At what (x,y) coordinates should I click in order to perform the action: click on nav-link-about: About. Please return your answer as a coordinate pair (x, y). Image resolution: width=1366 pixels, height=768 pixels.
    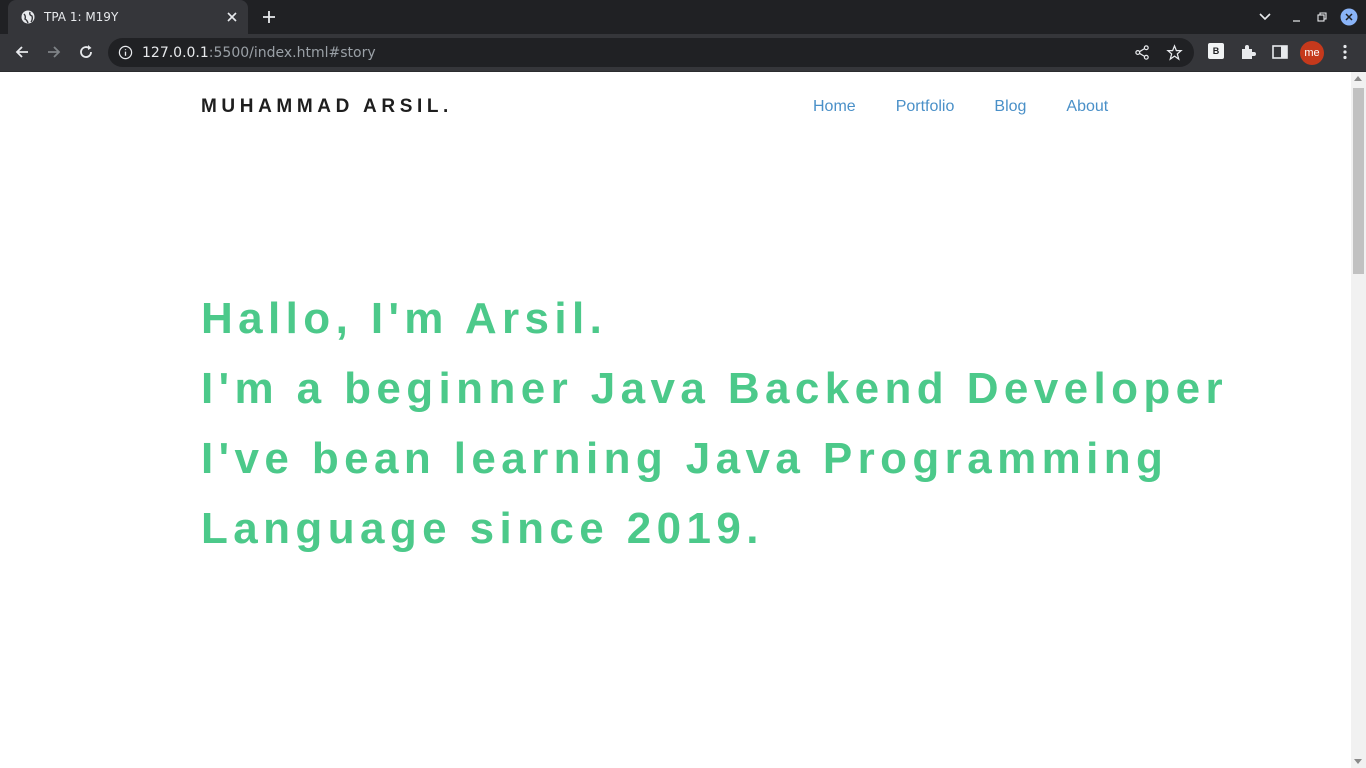
    Looking at the image, I should click on (1087, 107).